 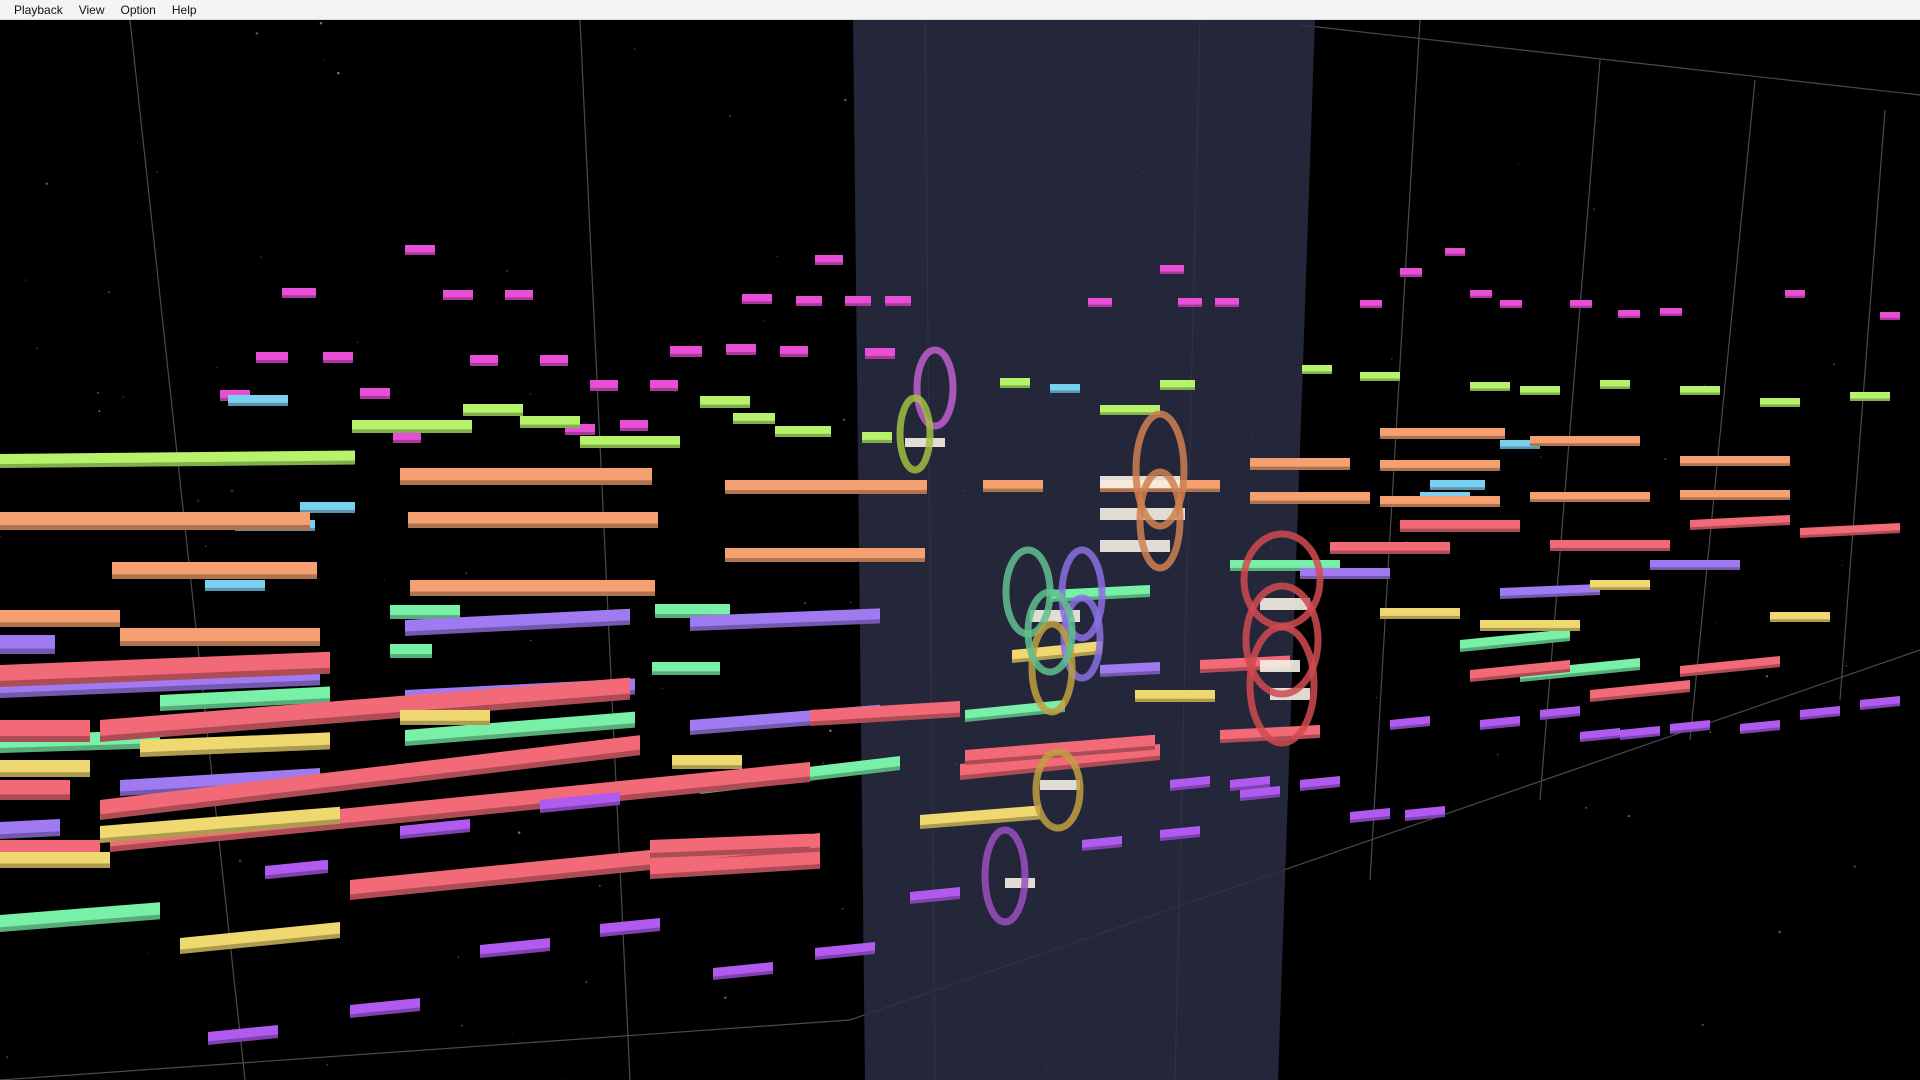 I want to click on menu-playback: Playback, so click(x=38, y=10).